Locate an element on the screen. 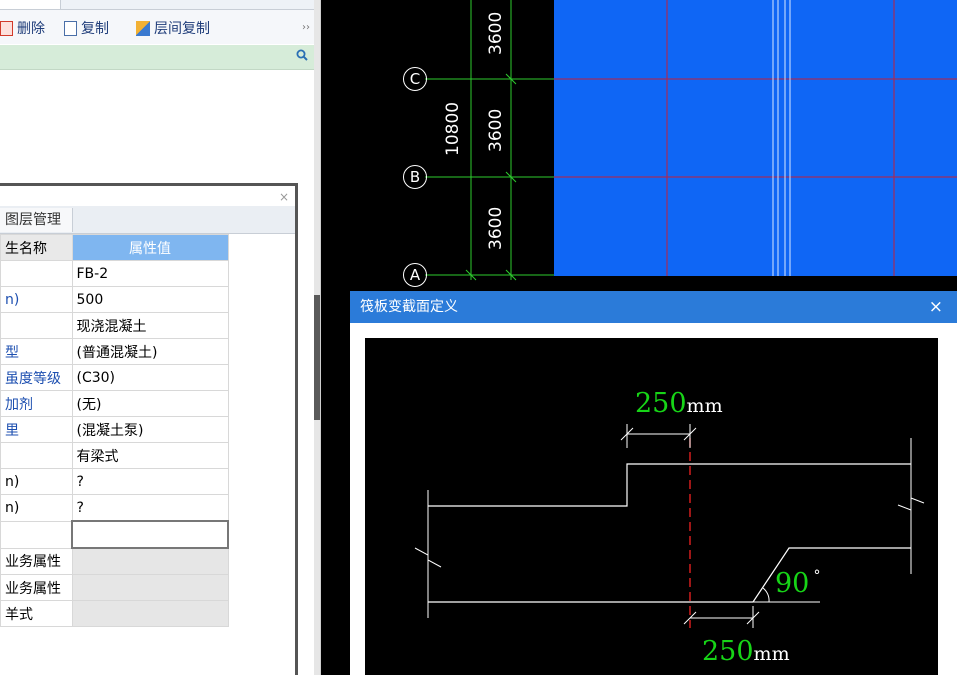  layer-copy-icon is located at coordinates (143, 28).